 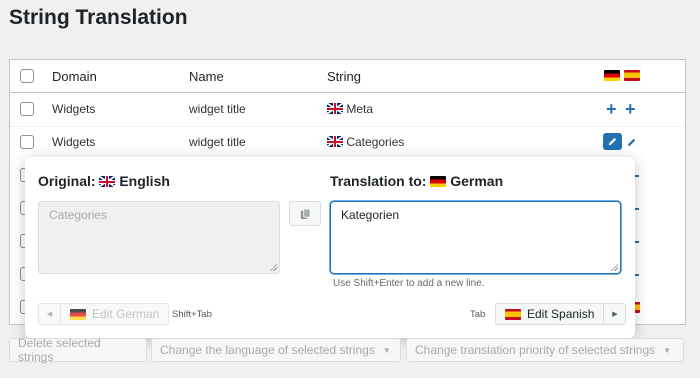 What do you see at coordinates (192, 314) in the screenshot?
I see `prev-shortcut-label: Shift+Tab` at bounding box center [192, 314].